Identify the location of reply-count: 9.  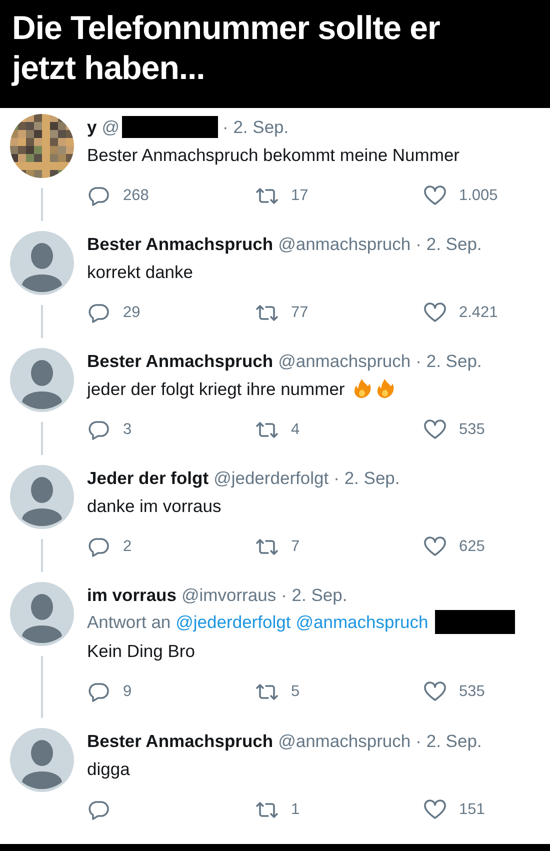
(127, 692).